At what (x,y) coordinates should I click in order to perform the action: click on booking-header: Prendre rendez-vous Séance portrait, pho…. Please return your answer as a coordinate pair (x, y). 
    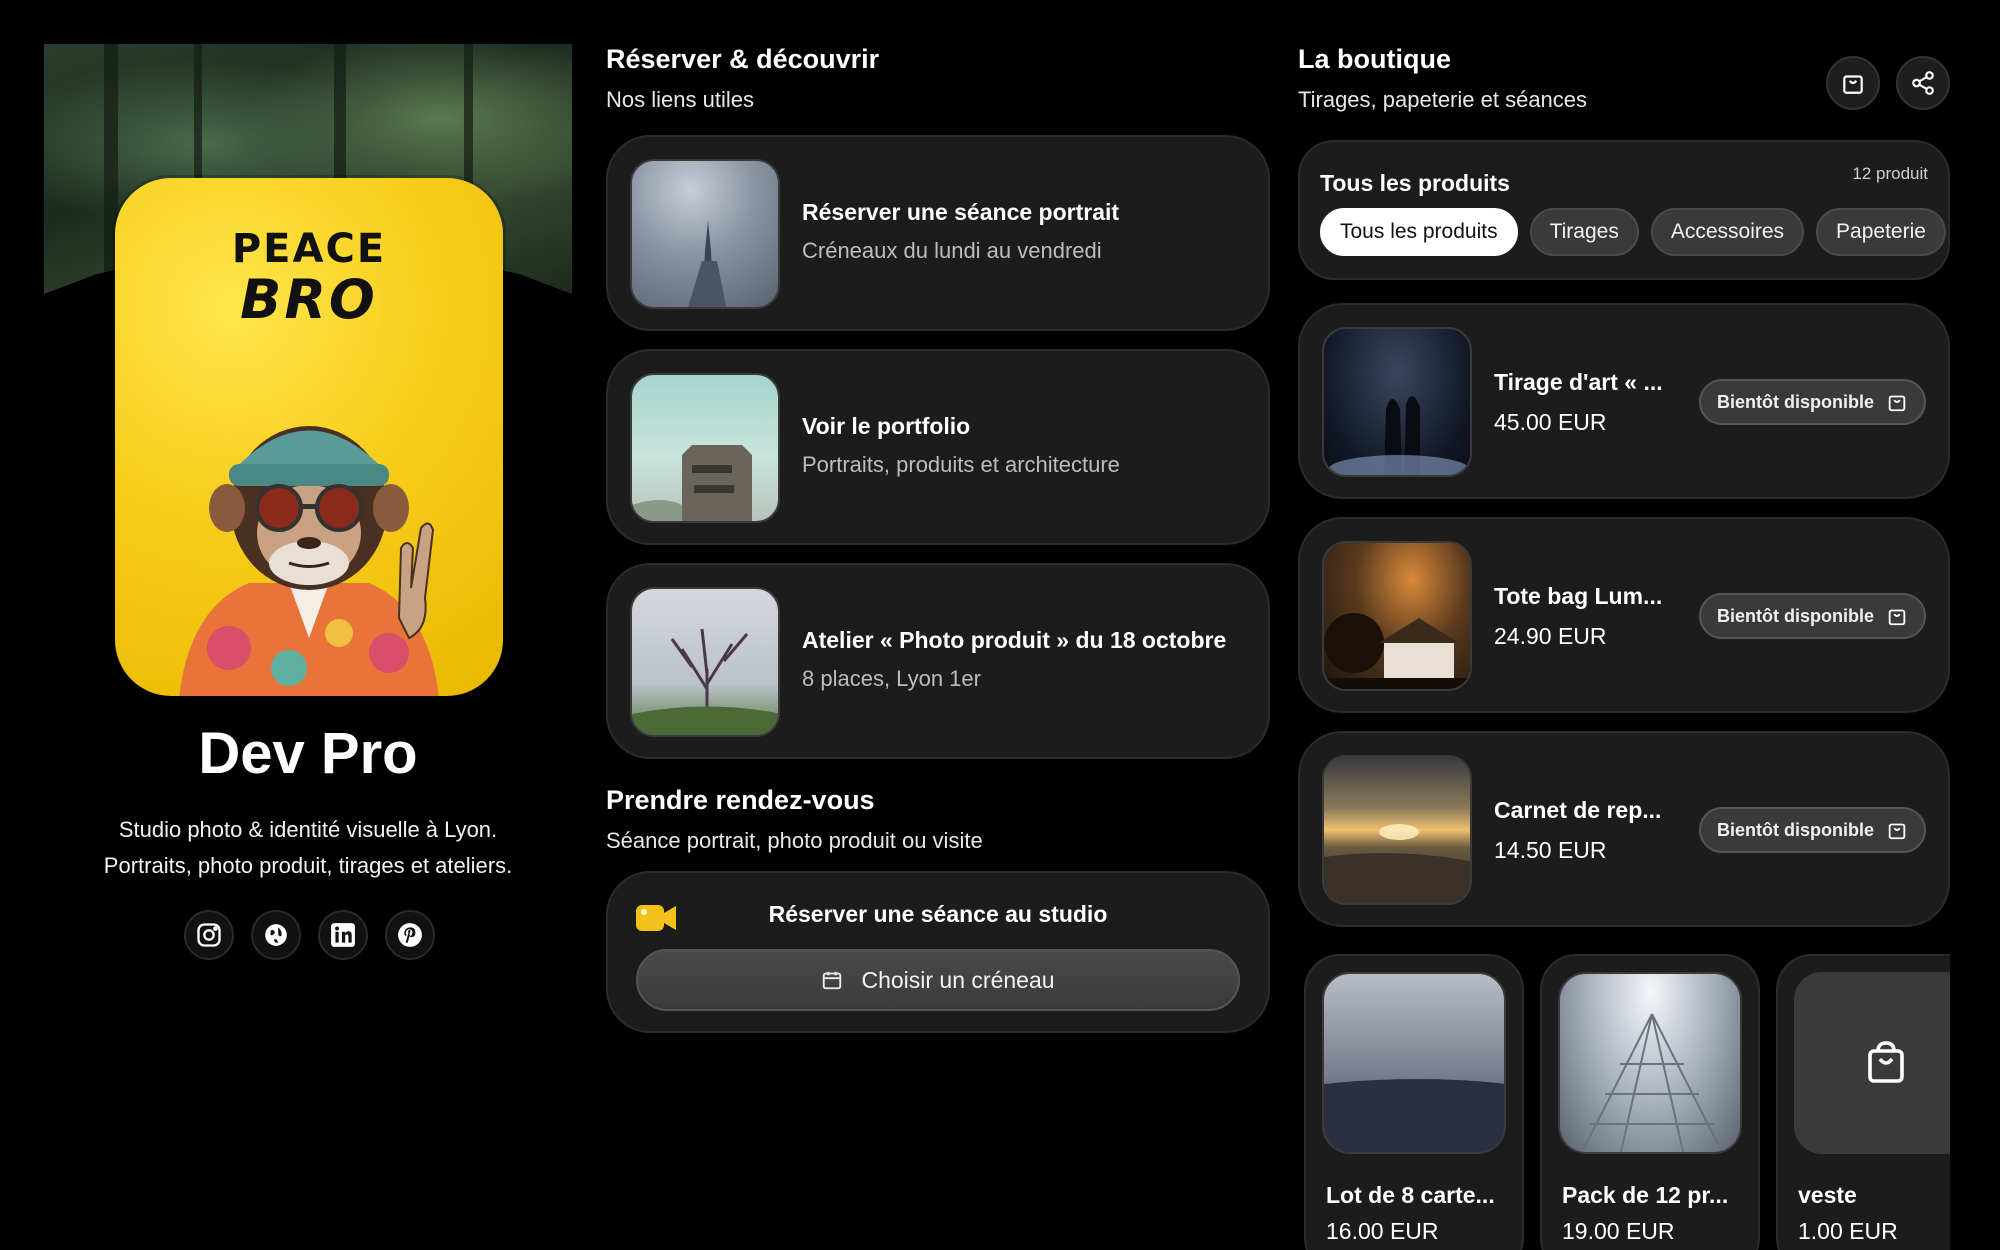
    Looking at the image, I should click on (938, 819).